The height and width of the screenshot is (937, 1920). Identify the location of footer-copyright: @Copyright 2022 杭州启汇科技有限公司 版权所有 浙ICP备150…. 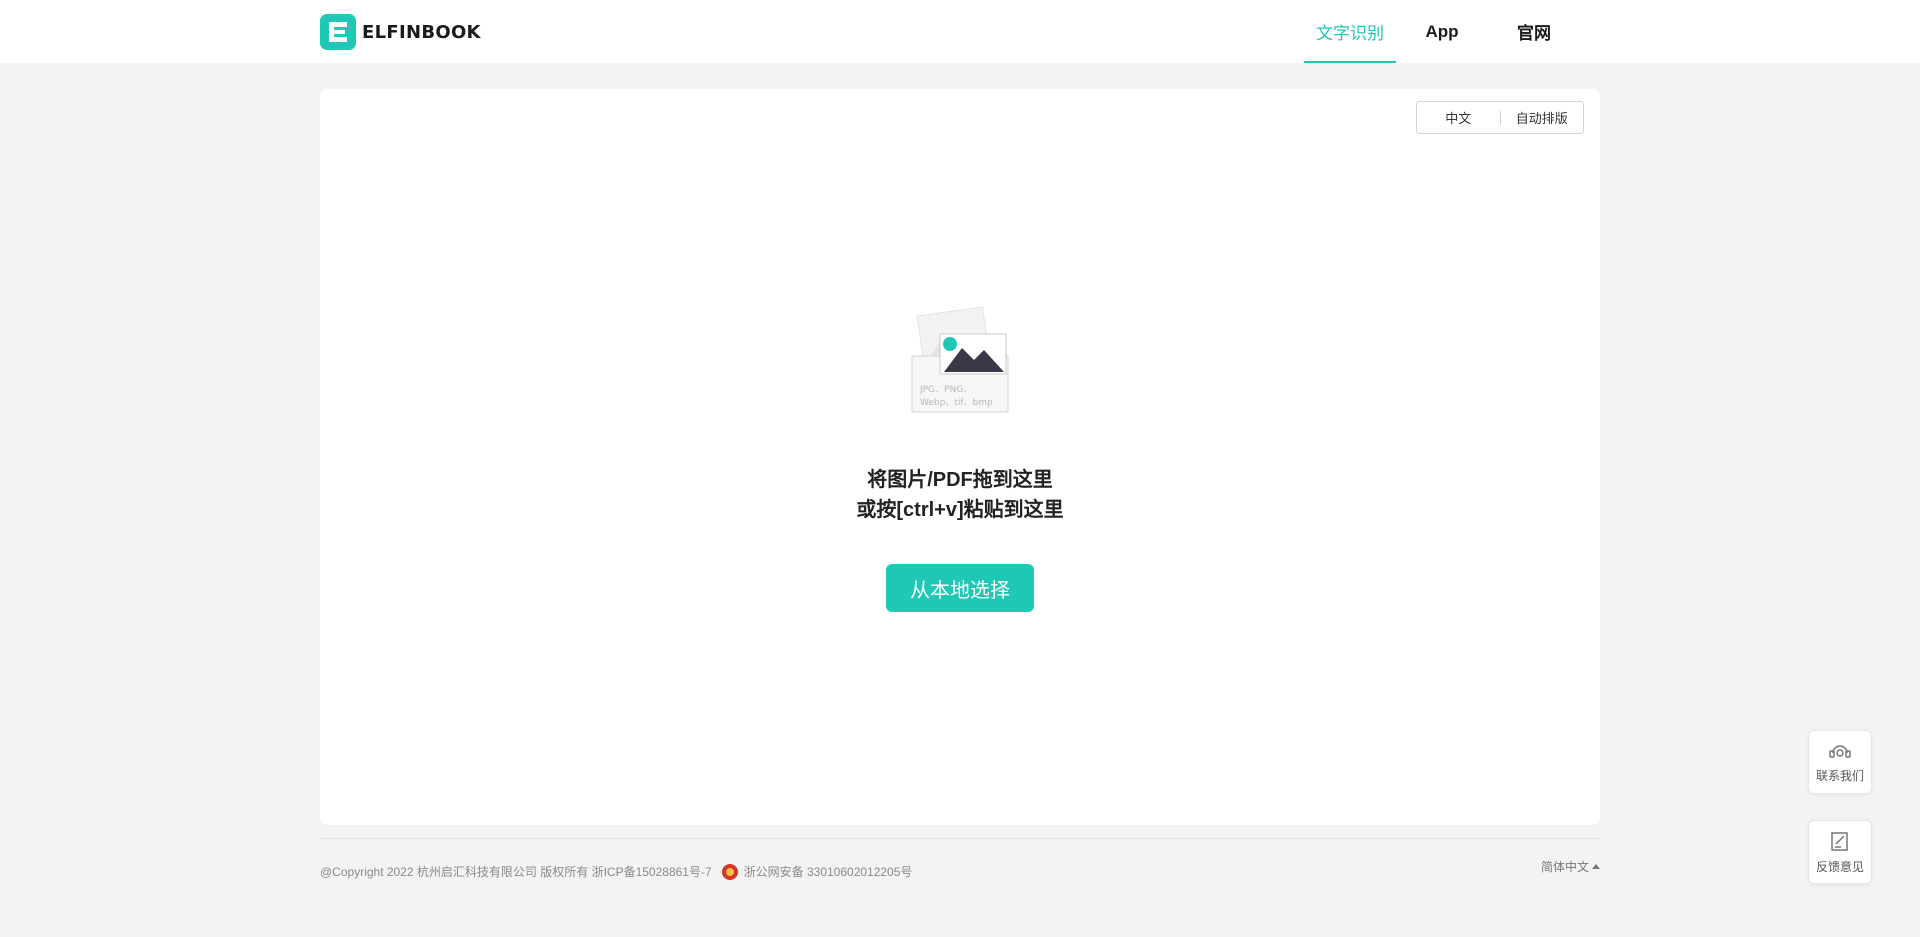
(616, 871).